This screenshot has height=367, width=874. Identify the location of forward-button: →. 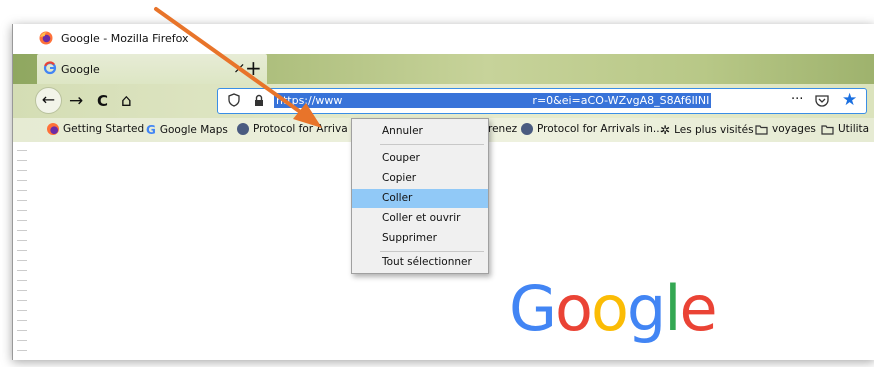
(76, 101).